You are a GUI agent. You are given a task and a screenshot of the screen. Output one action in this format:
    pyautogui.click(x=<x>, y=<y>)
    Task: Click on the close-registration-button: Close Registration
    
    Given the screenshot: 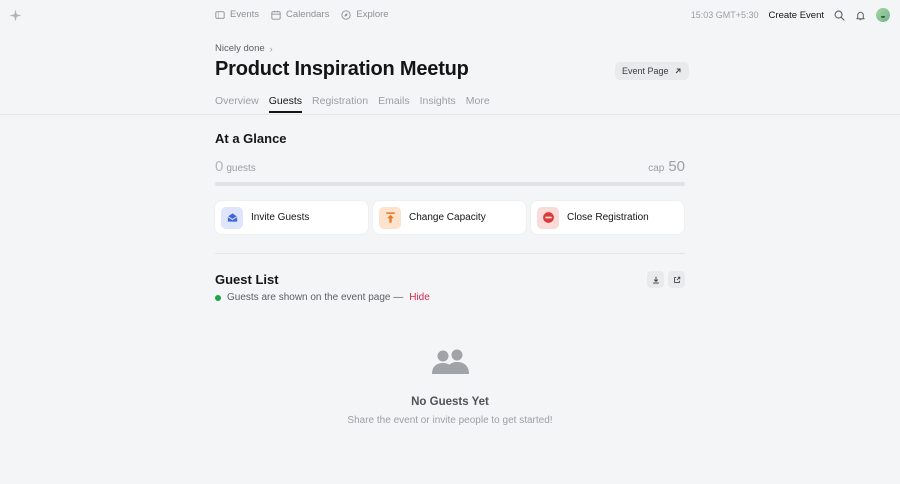 What is the action you would take?
    pyautogui.click(x=607, y=217)
    